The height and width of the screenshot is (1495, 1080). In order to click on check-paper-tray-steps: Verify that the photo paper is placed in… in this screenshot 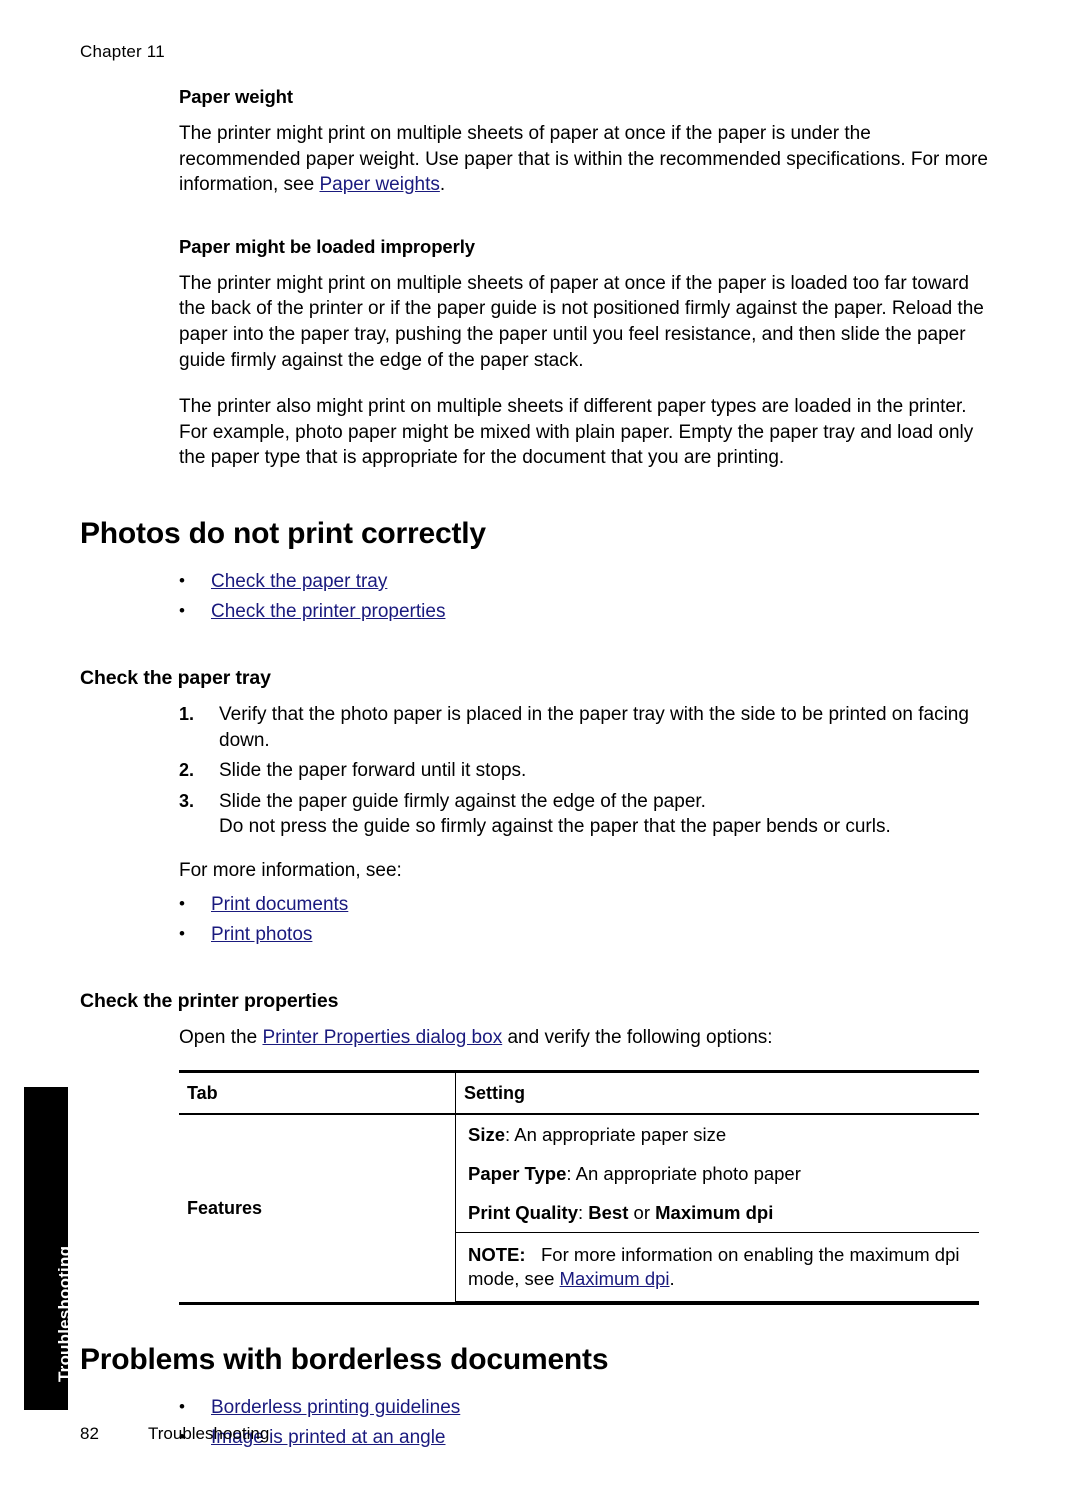, I will do `click(584, 771)`.